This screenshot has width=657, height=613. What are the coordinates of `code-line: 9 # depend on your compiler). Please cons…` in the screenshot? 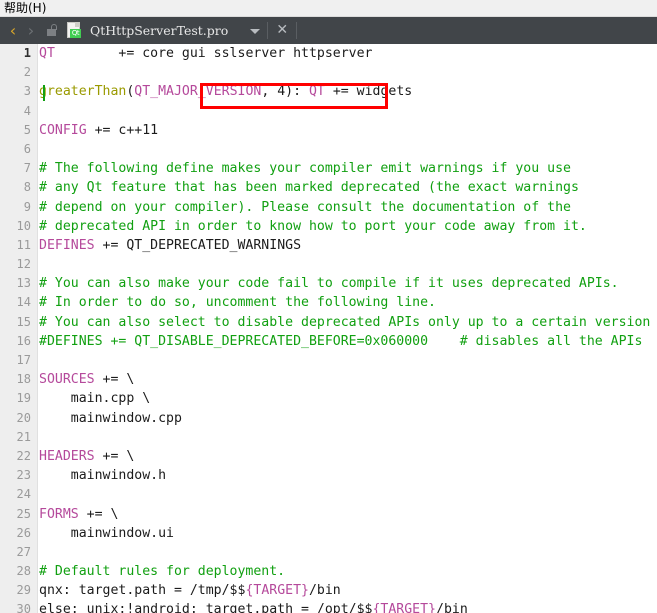 It's located at (328, 207).